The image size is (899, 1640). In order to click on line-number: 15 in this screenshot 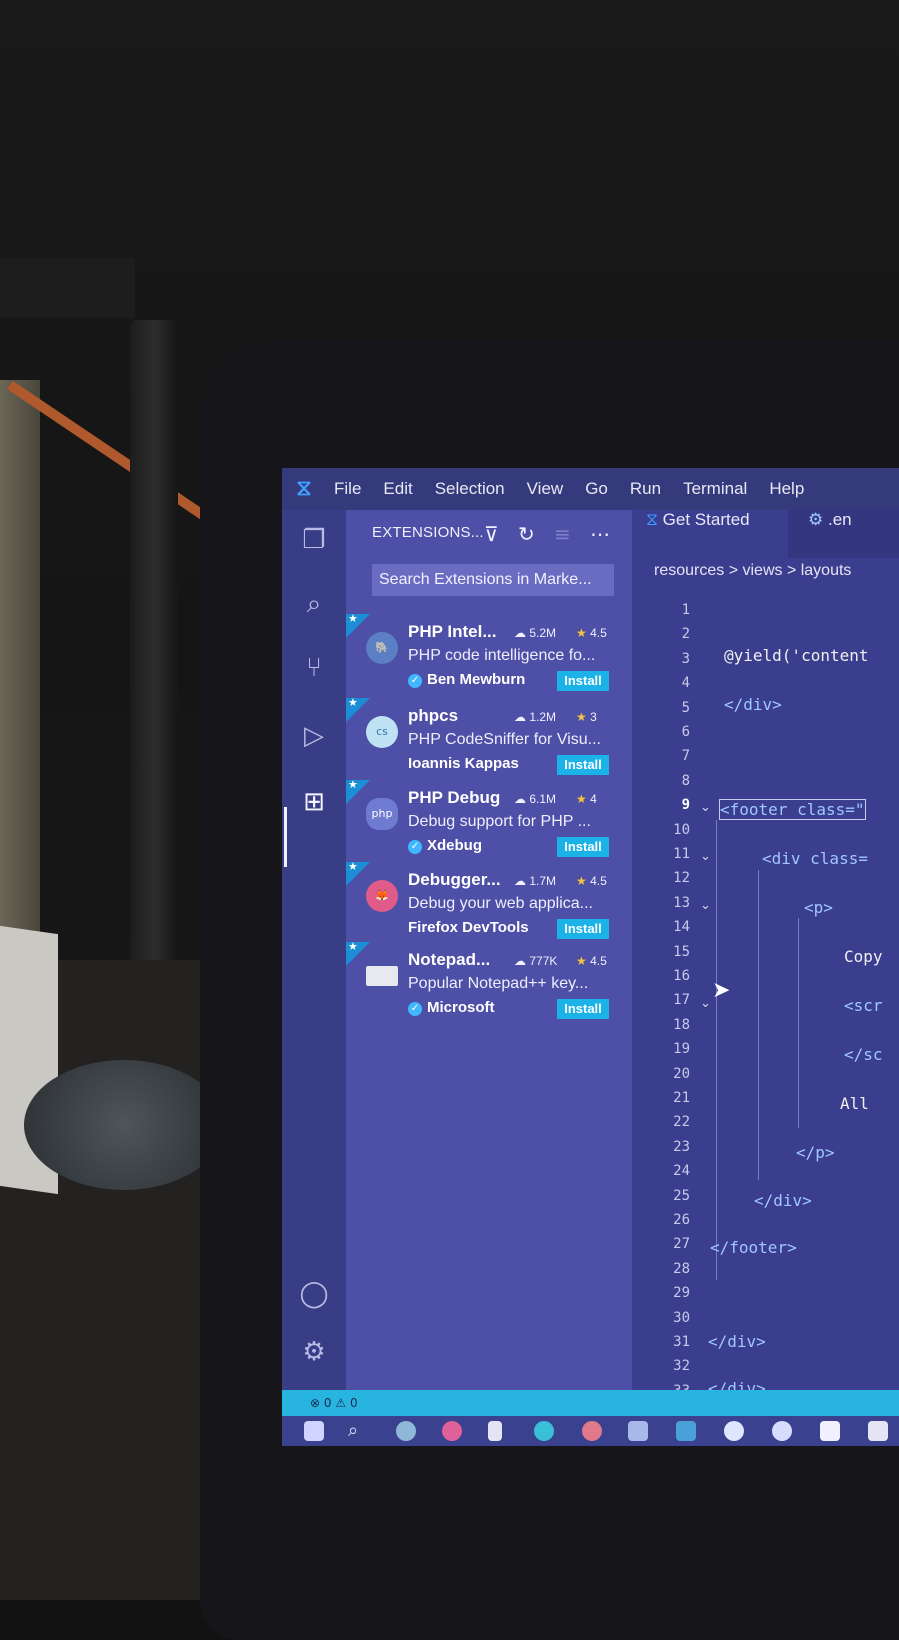, I will do `click(681, 951)`.